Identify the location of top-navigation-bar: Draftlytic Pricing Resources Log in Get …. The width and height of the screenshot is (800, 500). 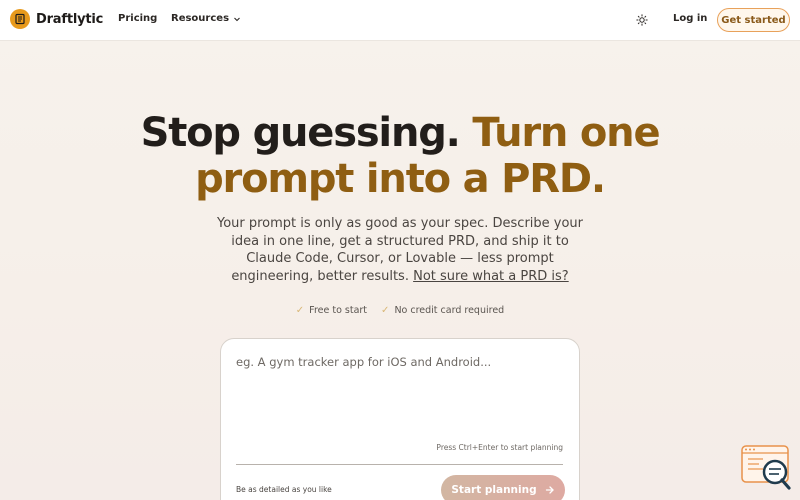
(400, 20).